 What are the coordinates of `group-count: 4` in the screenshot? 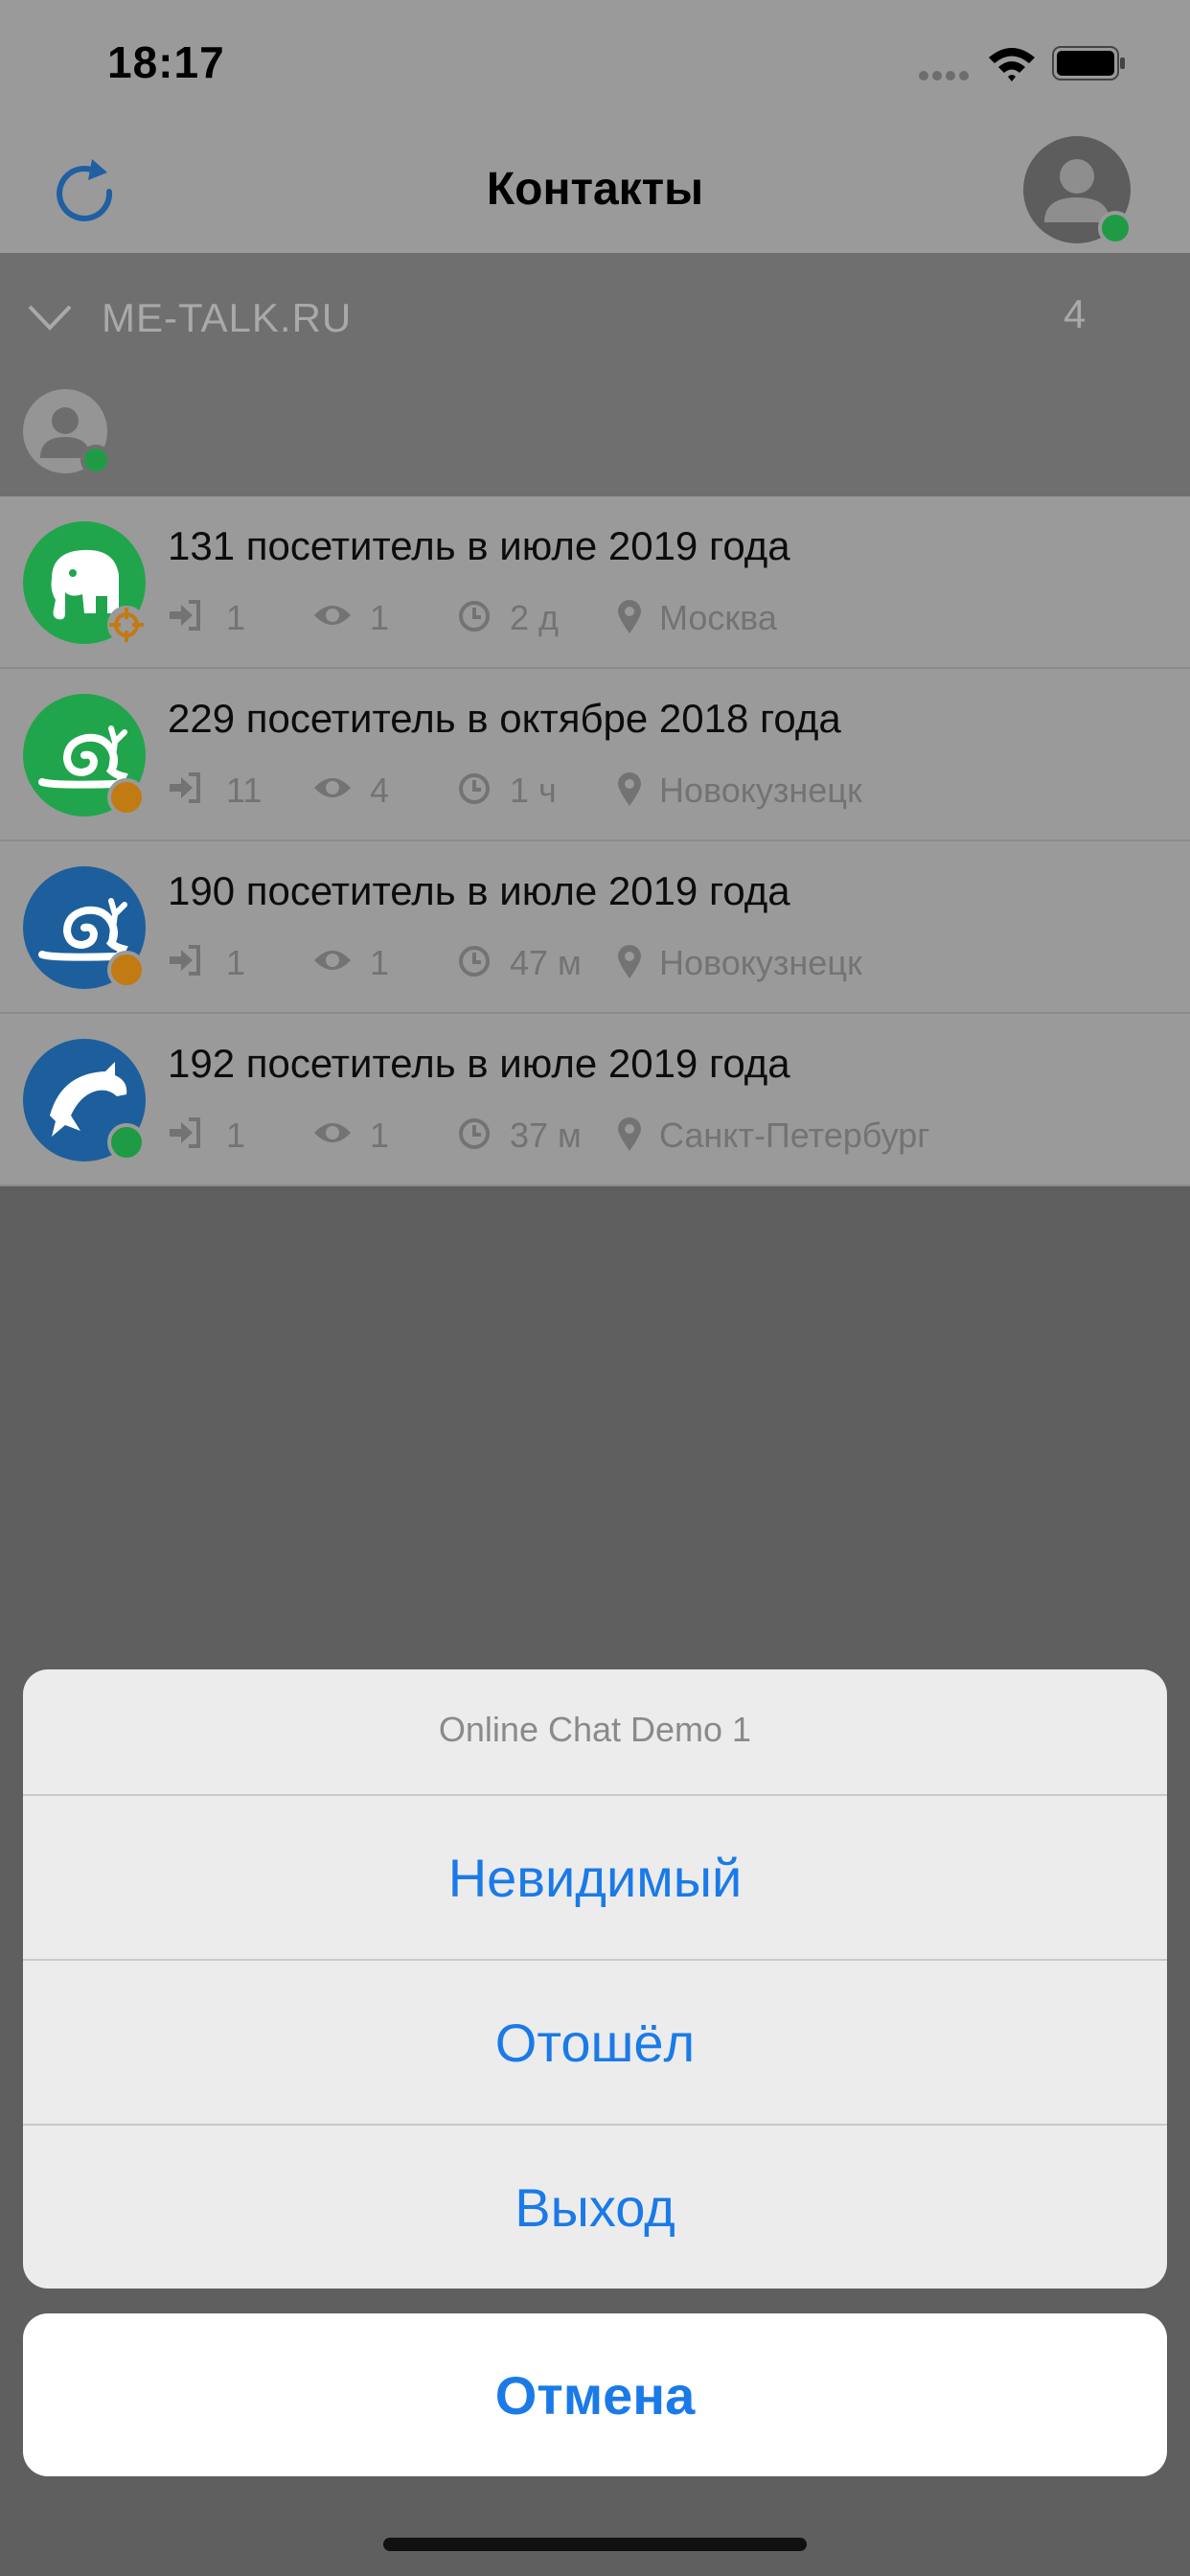 It's located at (1075, 313).